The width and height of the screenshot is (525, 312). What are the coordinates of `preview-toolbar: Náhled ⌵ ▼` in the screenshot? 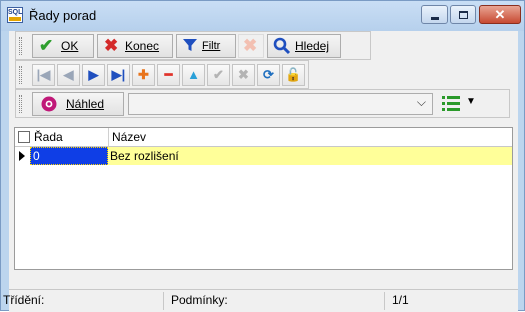 It's located at (262, 103).